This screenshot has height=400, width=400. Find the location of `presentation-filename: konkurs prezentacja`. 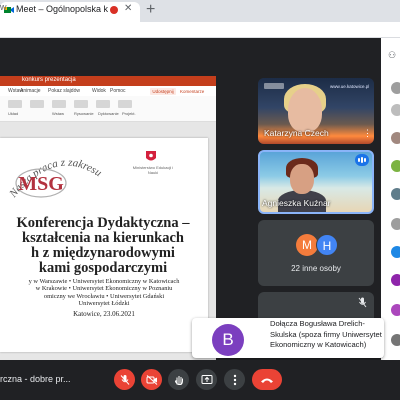

presentation-filename: konkurs prezentacja is located at coordinates (49, 80).